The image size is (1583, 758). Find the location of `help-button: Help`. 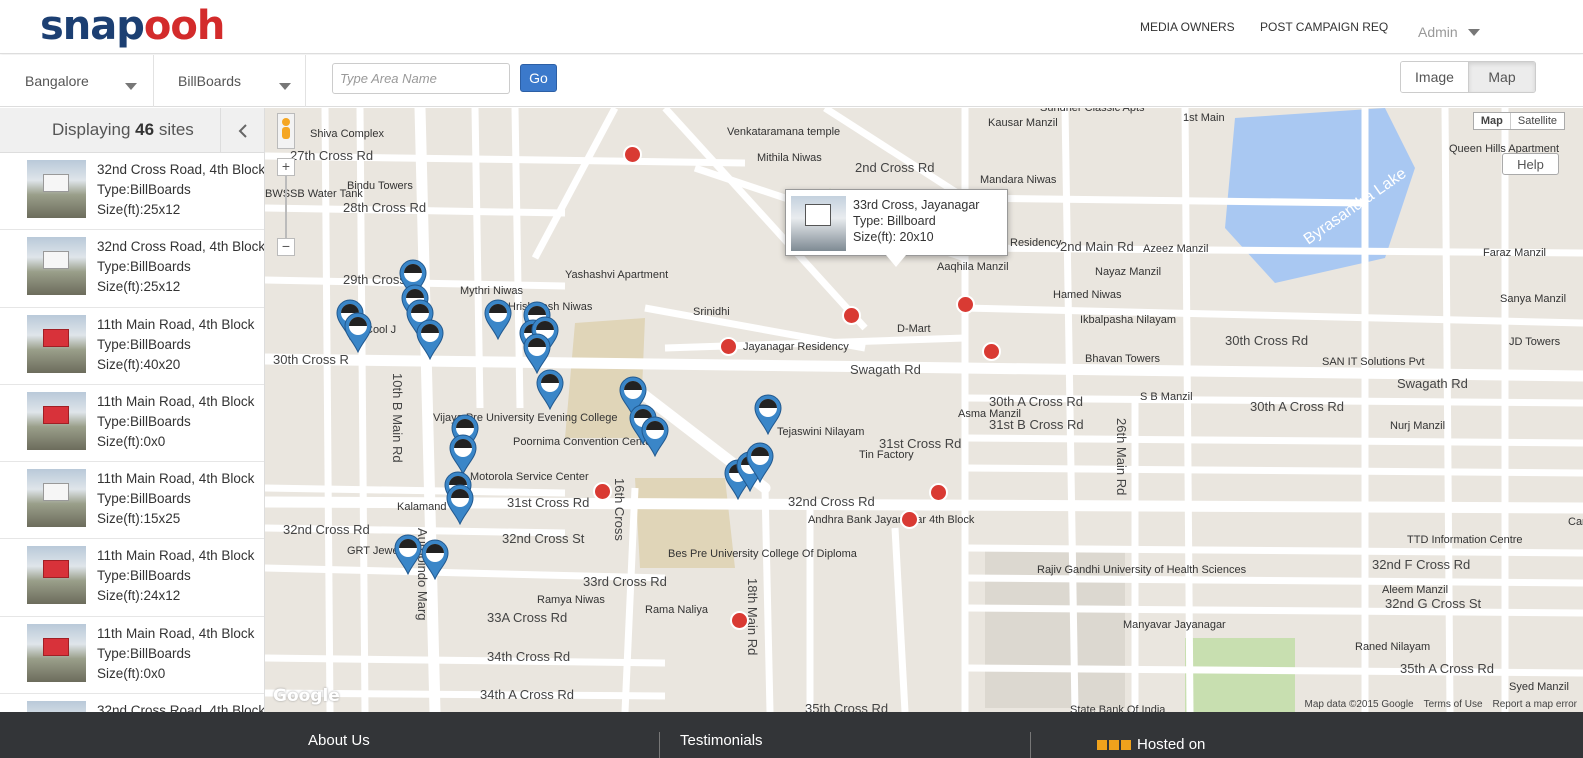

help-button: Help is located at coordinates (1530, 164).